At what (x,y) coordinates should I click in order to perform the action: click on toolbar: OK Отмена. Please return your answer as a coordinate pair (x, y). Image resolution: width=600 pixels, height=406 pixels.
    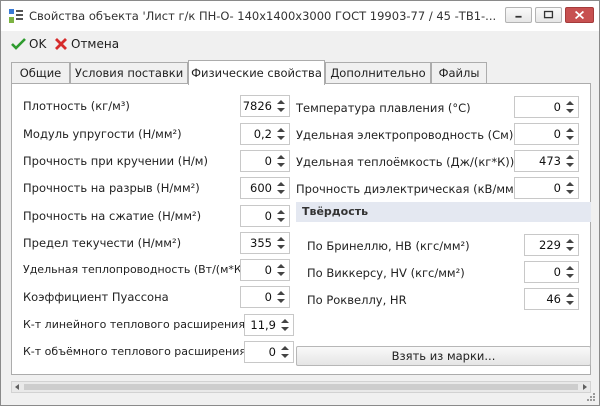
    Looking at the image, I should click on (300, 44).